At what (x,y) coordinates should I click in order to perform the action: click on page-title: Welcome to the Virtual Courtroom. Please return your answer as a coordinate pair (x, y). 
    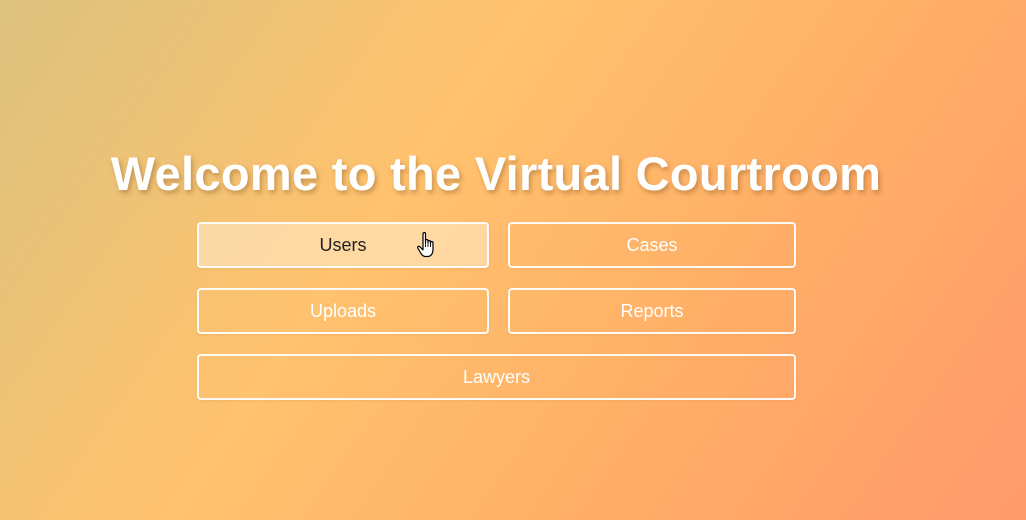
    Looking at the image, I should click on (496, 173).